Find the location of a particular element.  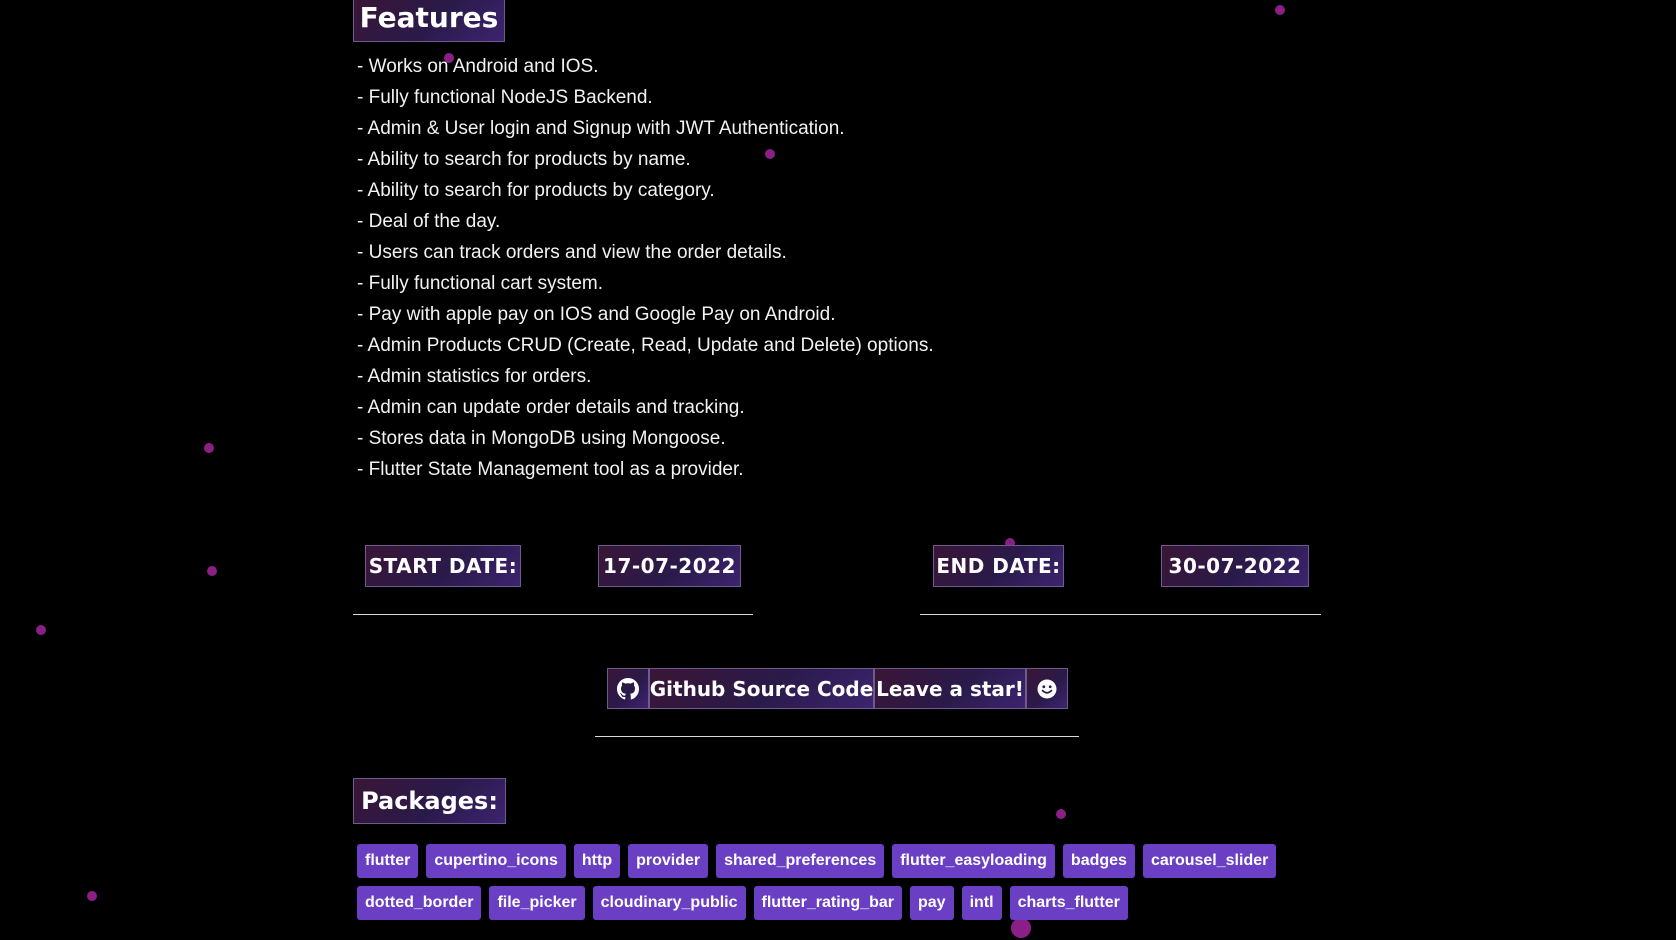

package-badge: flutter_easyloading is located at coordinates (973, 861).